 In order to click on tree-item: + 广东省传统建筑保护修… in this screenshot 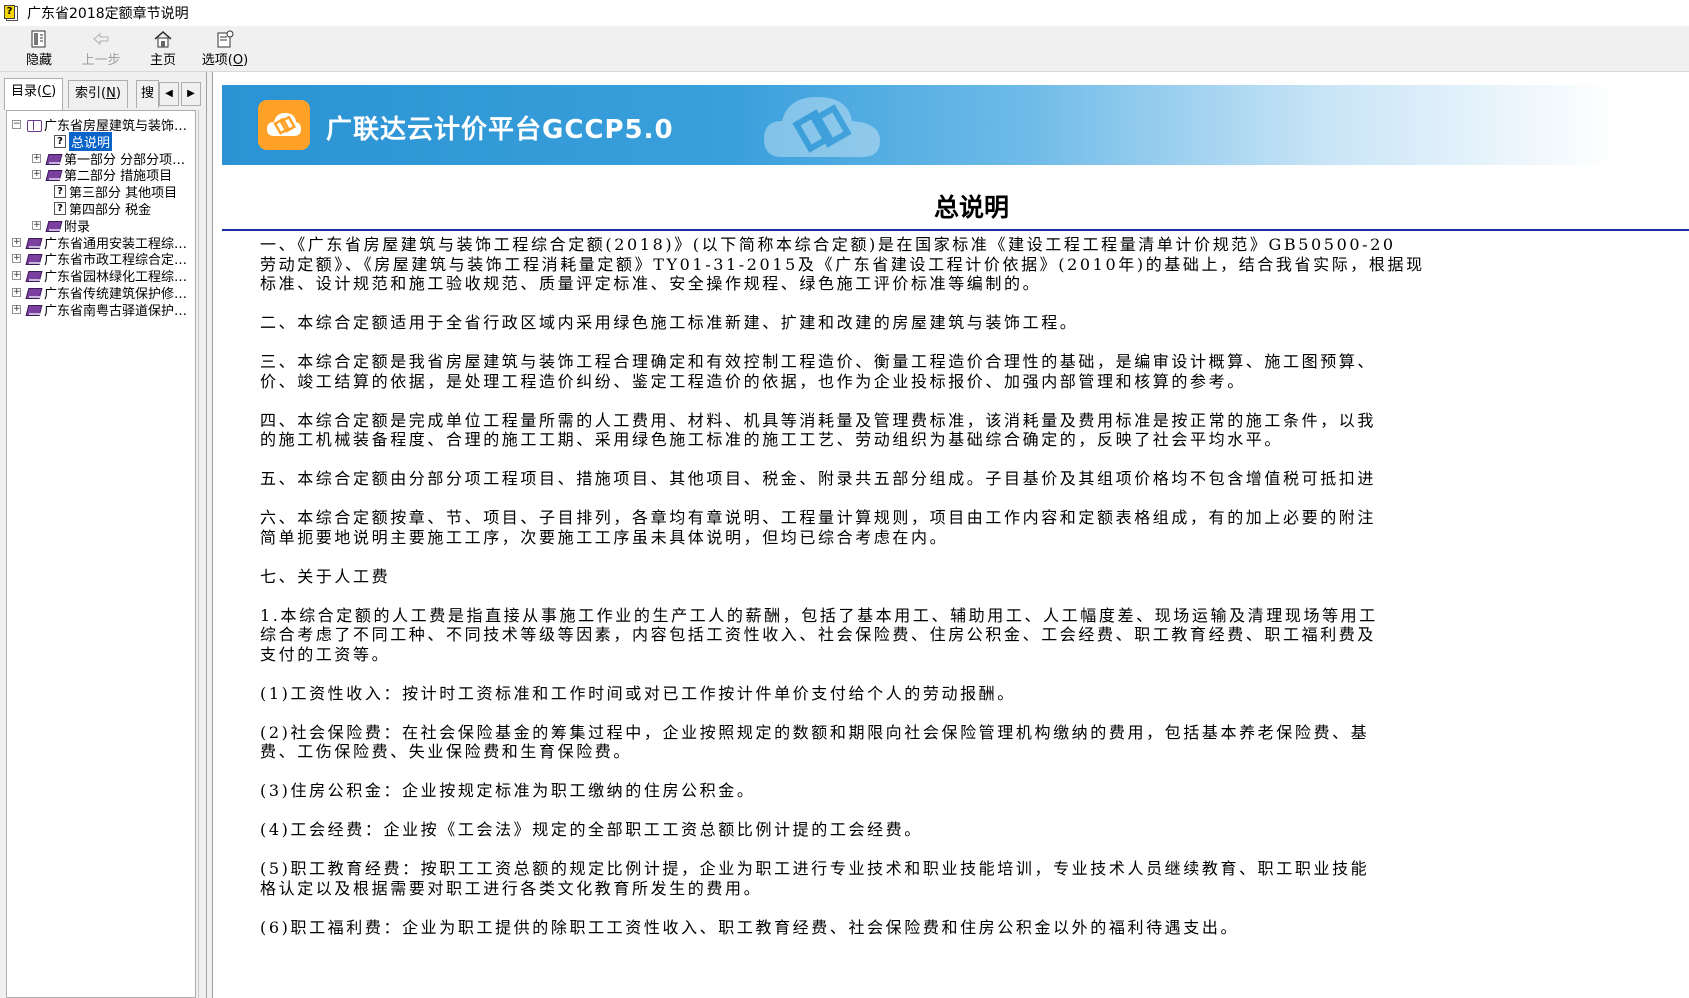, I will do `click(99, 293)`.